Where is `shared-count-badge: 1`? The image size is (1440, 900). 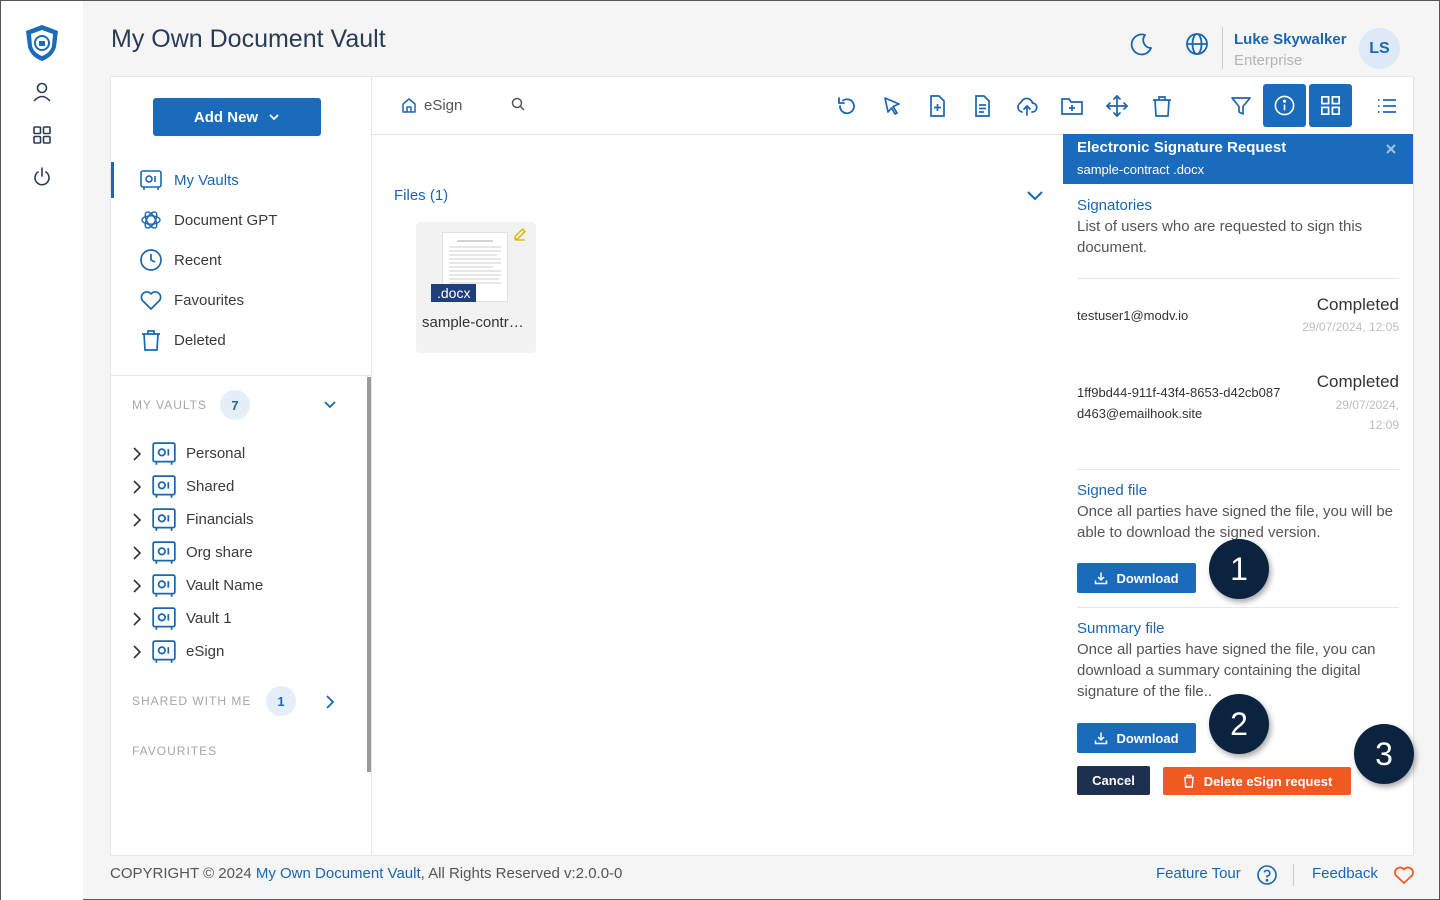
shared-count-badge: 1 is located at coordinates (281, 701).